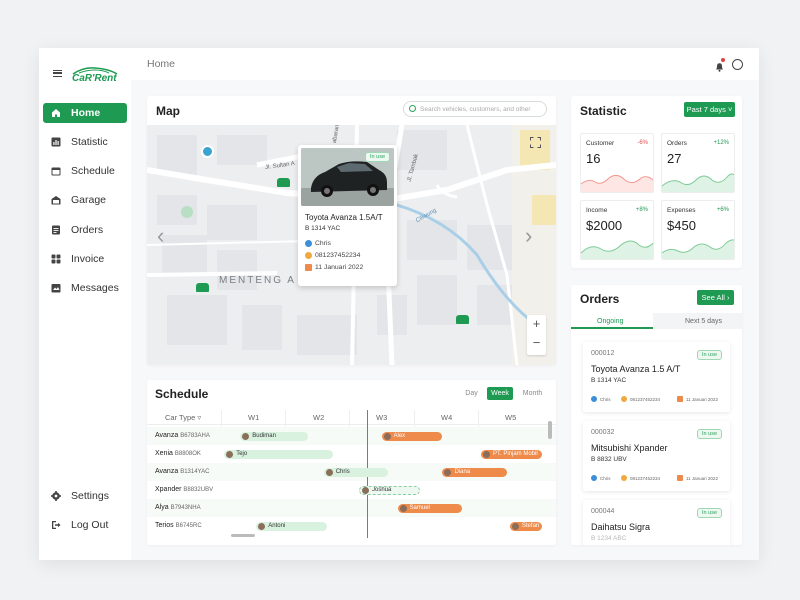  What do you see at coordinates (85, 230) in the screenshot?
I see `sidebar-item-orders: Orders` at bounding box center [85, 230].